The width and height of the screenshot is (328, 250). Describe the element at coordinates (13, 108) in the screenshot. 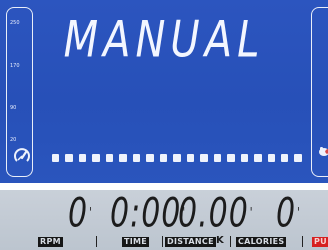

I see `scale-tick-label: 90` at that location.